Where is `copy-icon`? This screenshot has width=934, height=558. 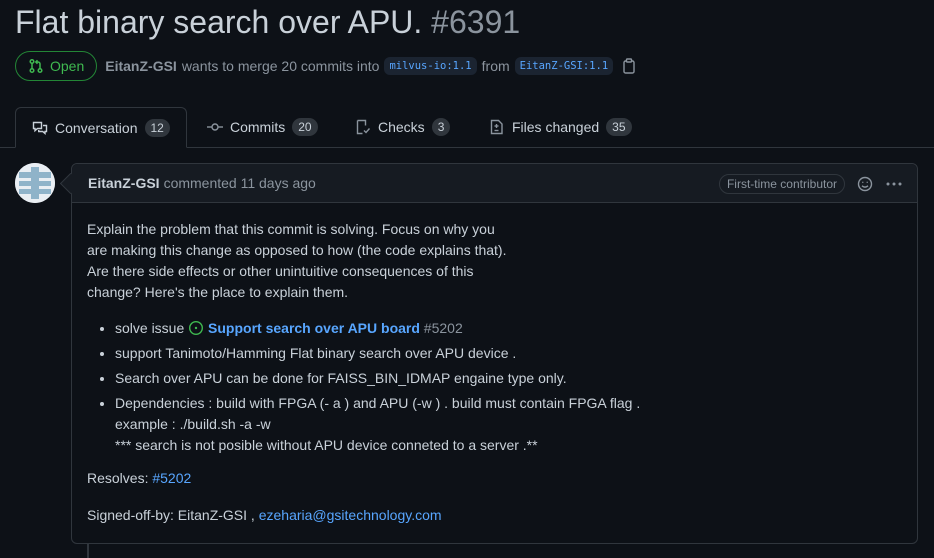
copy-icon is located at coordinates (629, 66).